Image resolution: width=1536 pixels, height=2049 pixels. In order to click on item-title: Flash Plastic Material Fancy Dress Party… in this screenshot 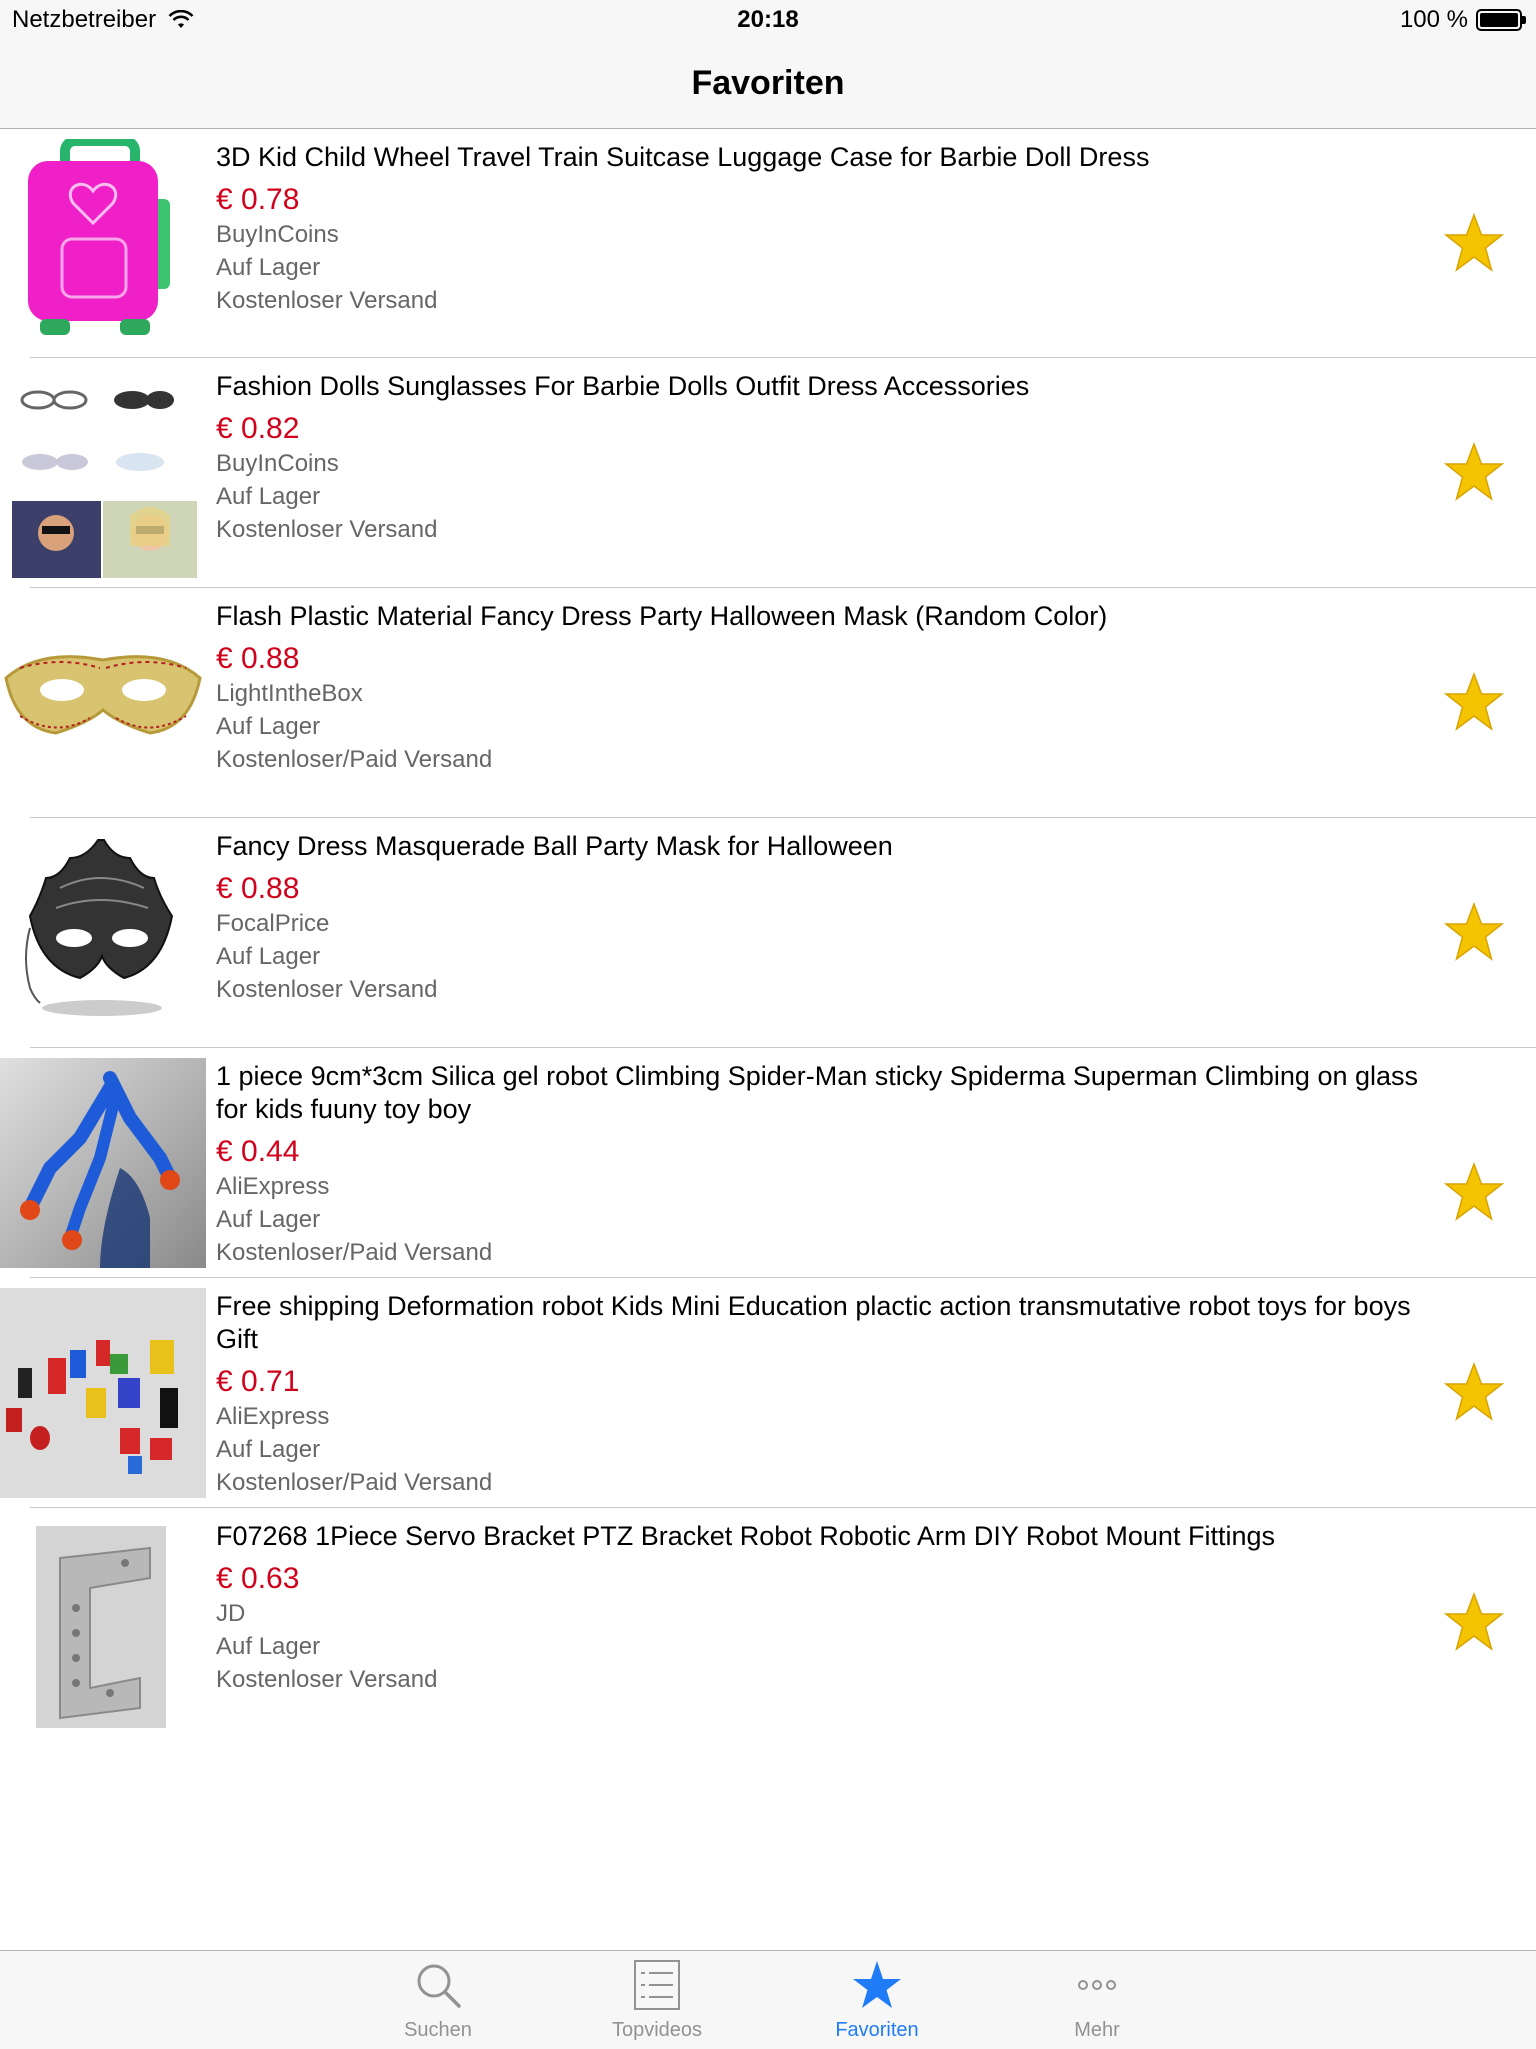, I will do `click(662, 616)`.